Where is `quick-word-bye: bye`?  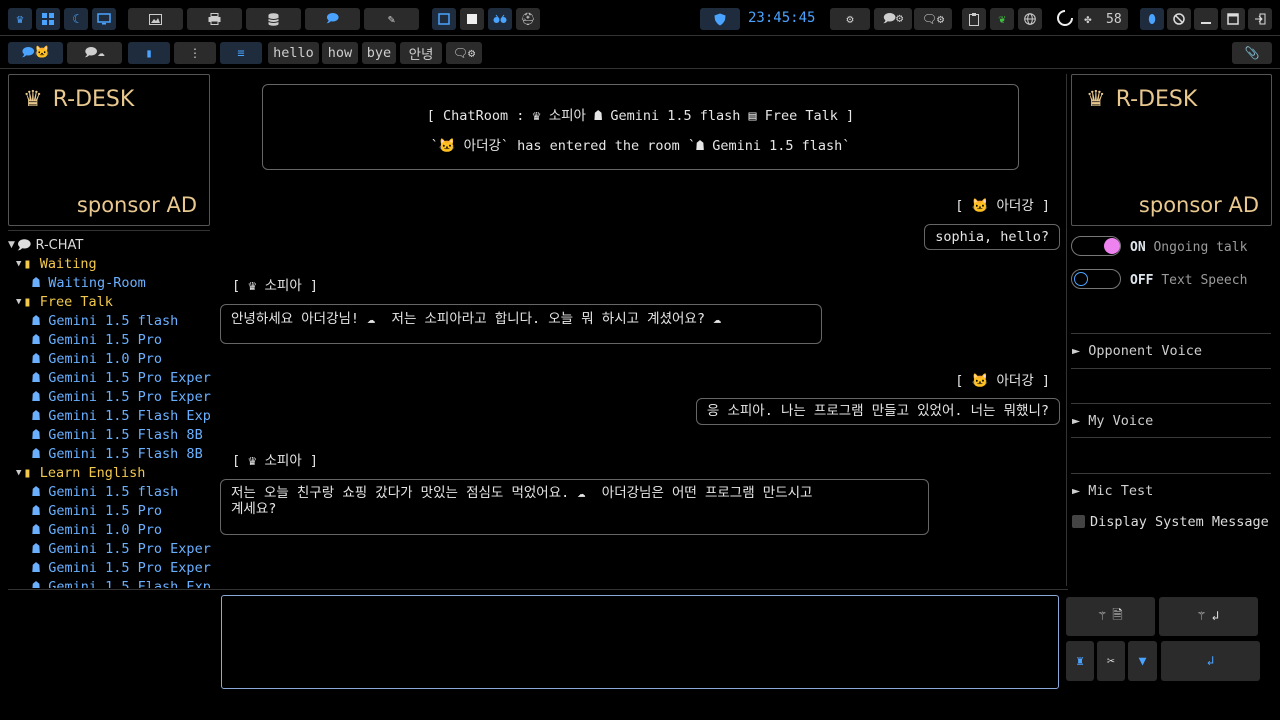
quick-word-bye: bye is located at coordinates (379, 53).